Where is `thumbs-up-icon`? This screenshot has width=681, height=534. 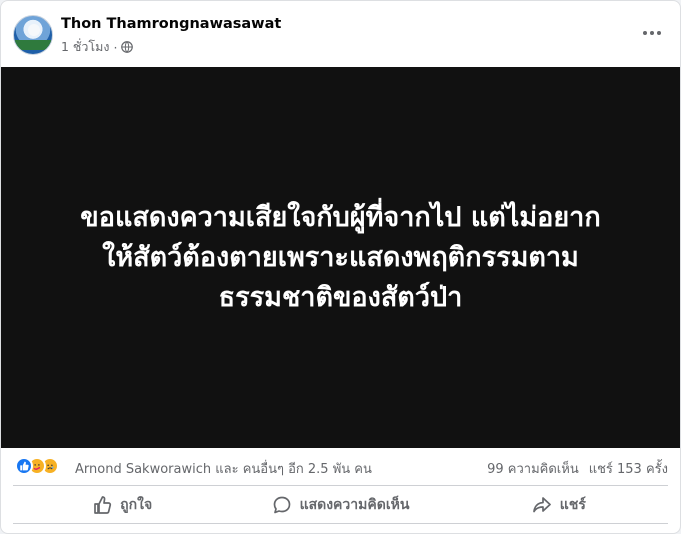
thumbs-up-icon is located at coordinates (103, 505).